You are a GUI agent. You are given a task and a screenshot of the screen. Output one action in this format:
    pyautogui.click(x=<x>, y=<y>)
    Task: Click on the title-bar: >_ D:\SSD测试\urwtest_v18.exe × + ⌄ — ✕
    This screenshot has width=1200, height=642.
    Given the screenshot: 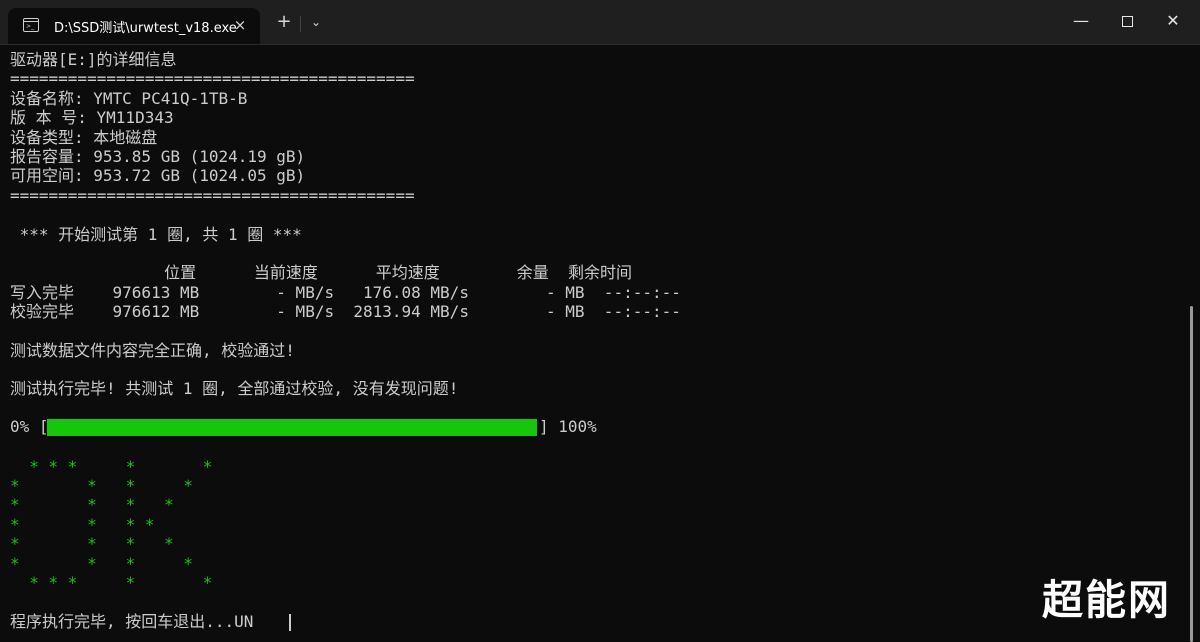 What is the action you would take?
    pyautogui.click(x=600, y=22)
    